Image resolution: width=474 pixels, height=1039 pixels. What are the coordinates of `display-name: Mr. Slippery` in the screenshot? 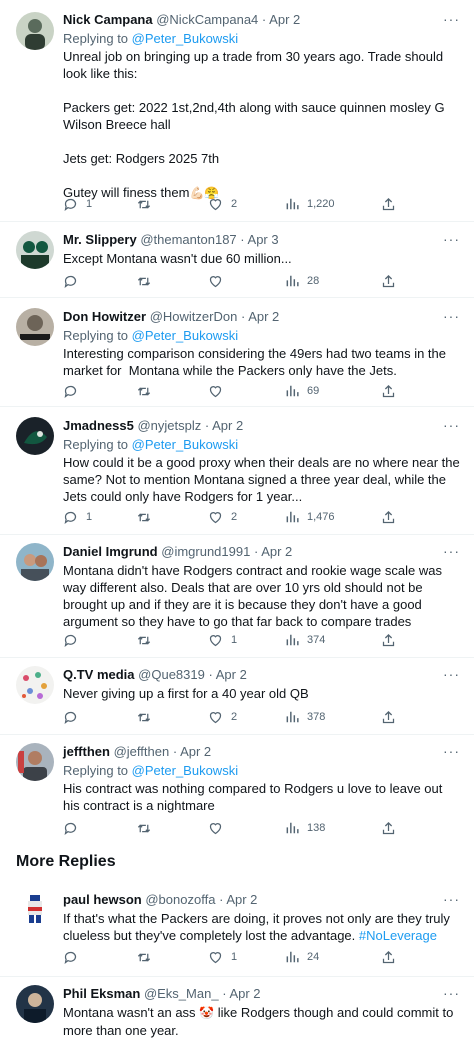 It's located at (100, 239).